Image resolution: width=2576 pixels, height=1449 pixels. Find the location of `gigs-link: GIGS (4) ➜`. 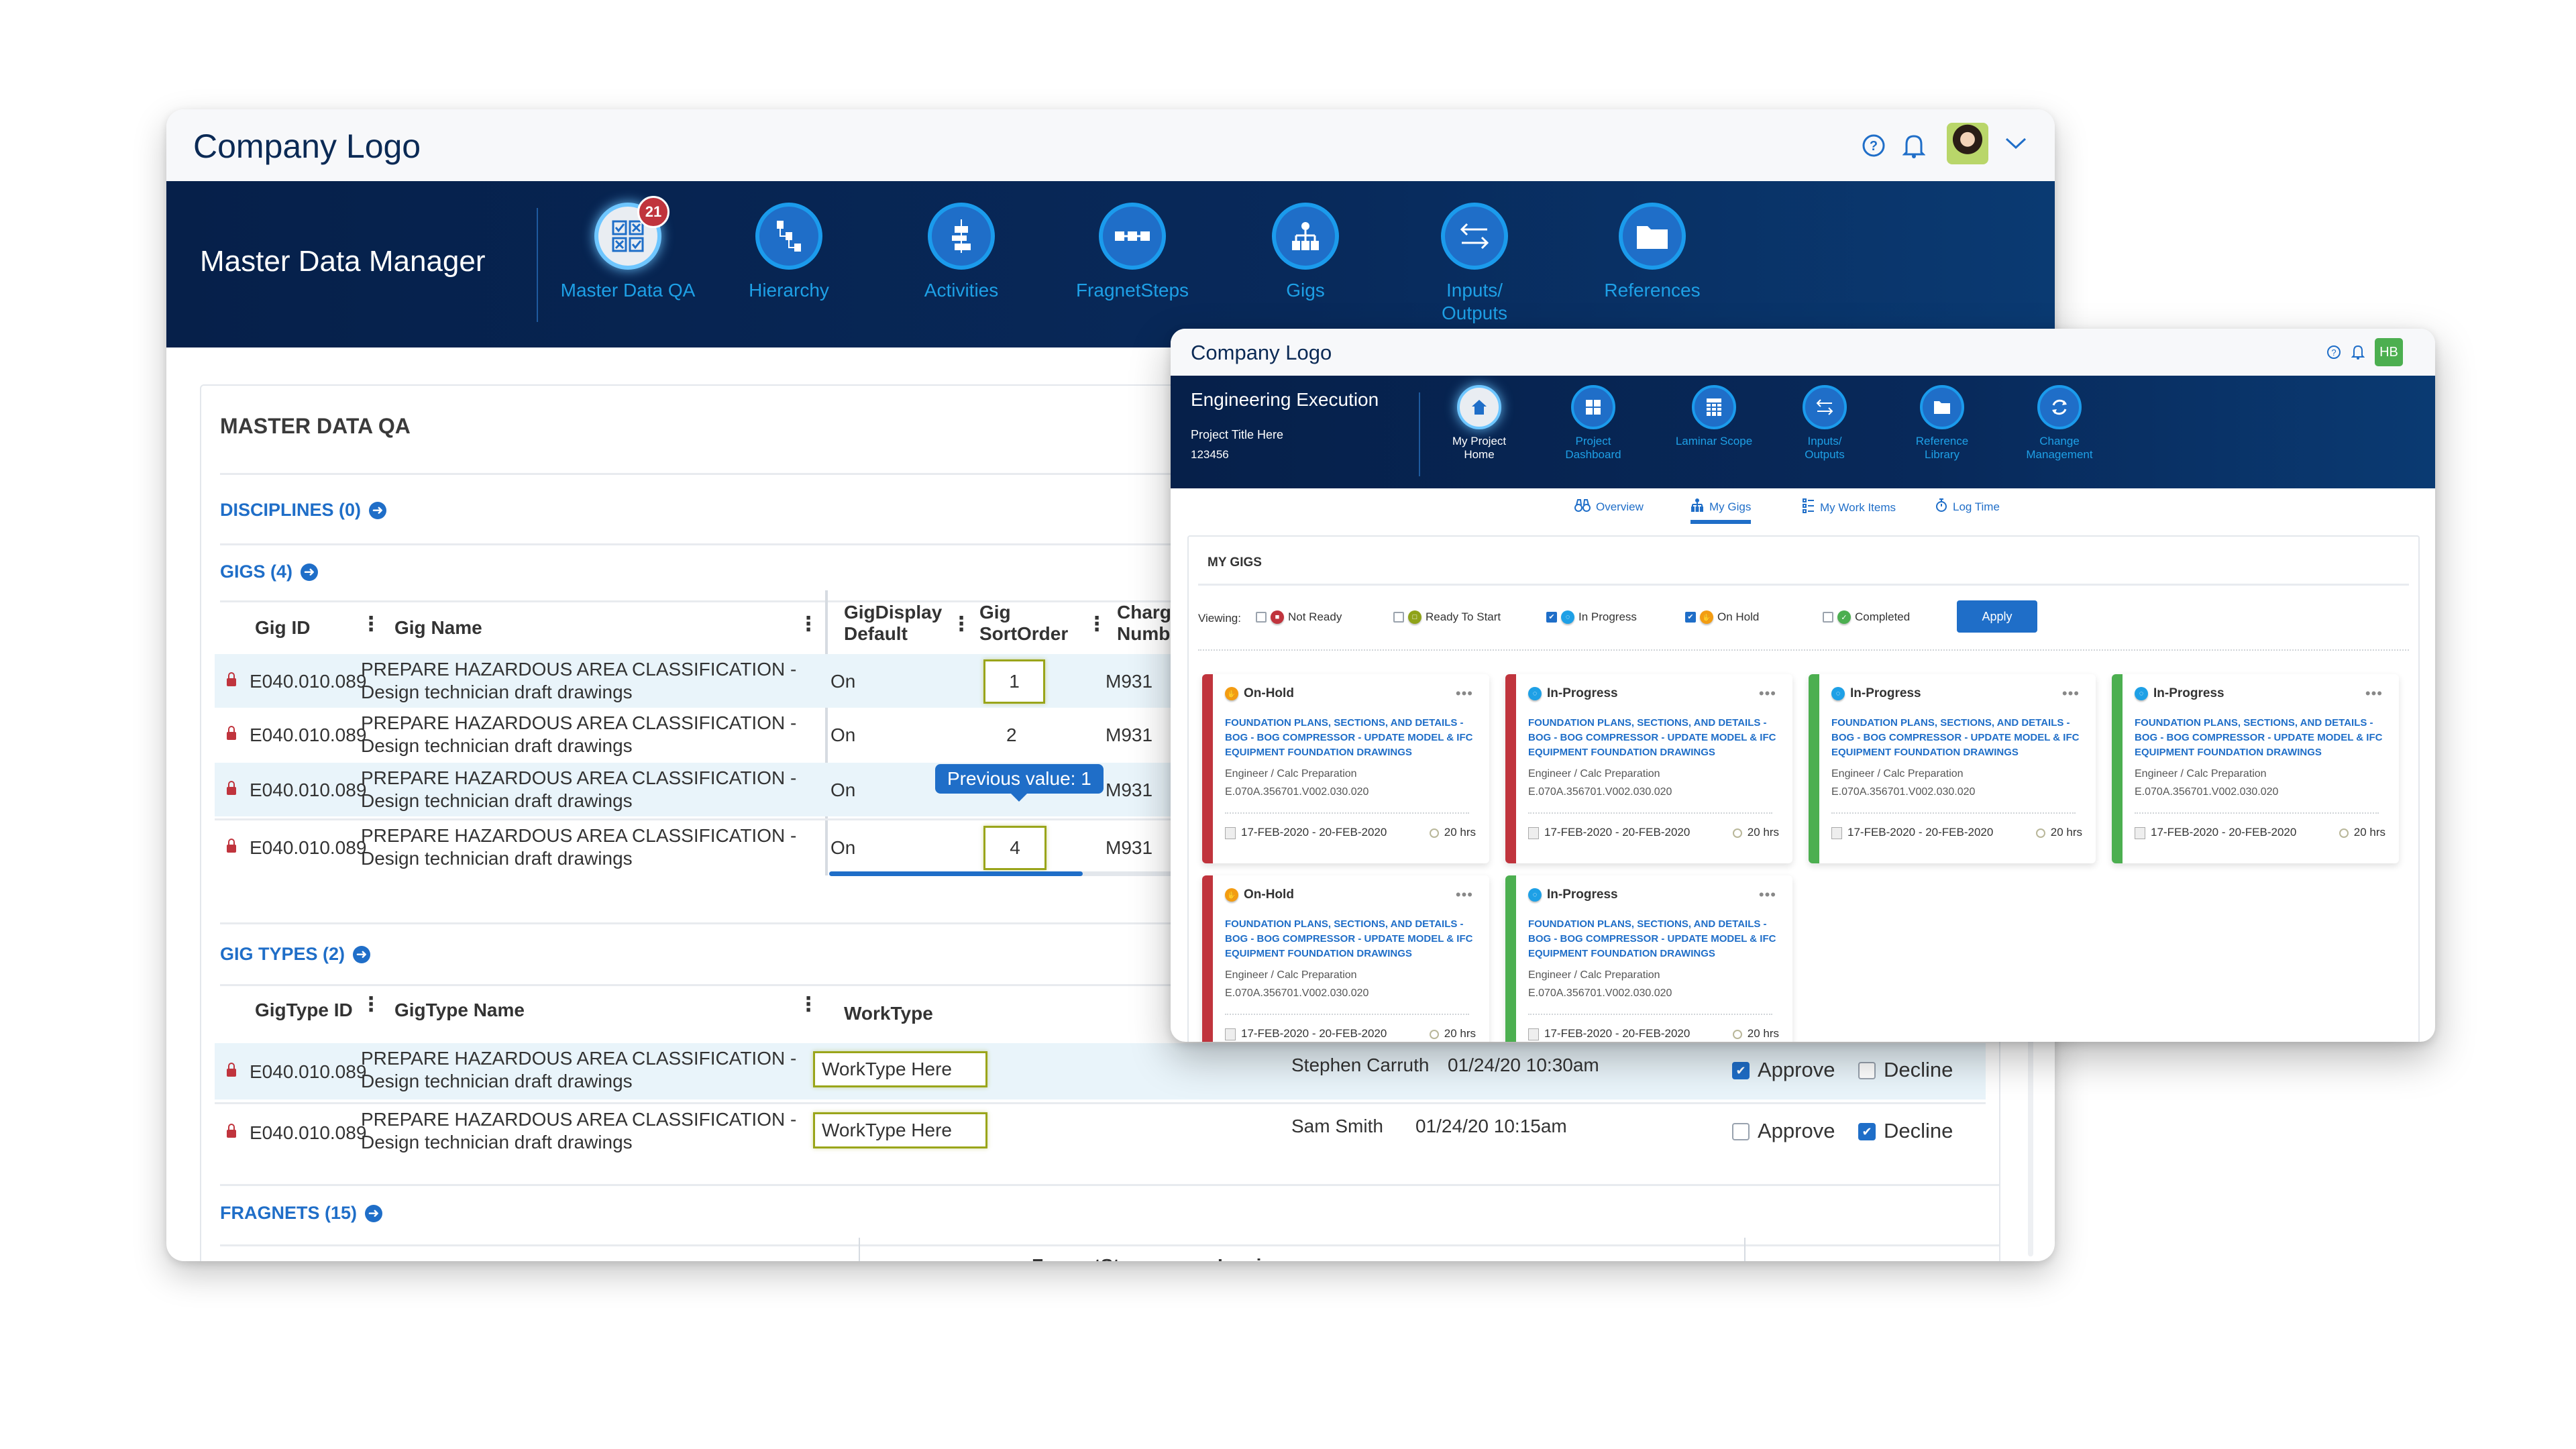

gigs-link: GIGS (4) ➜ is located at coordinates (269, 571).